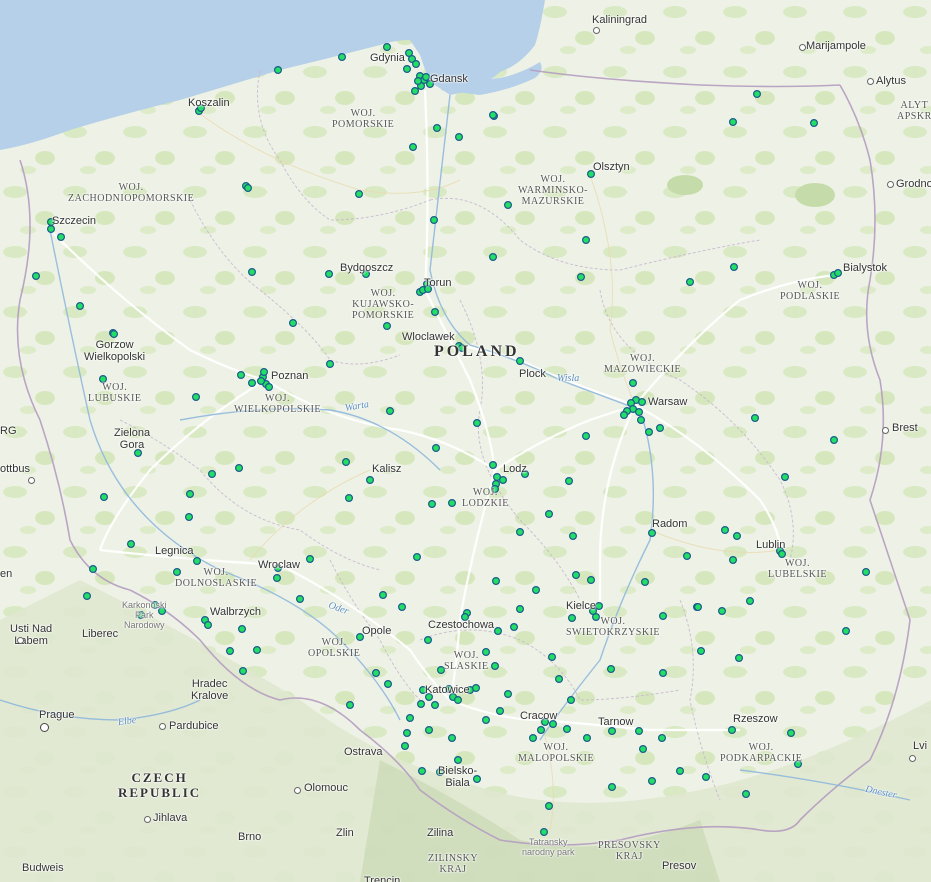  I want to click on city-label-bydgoszcz: Bydgoszcz, so click(366, 268).